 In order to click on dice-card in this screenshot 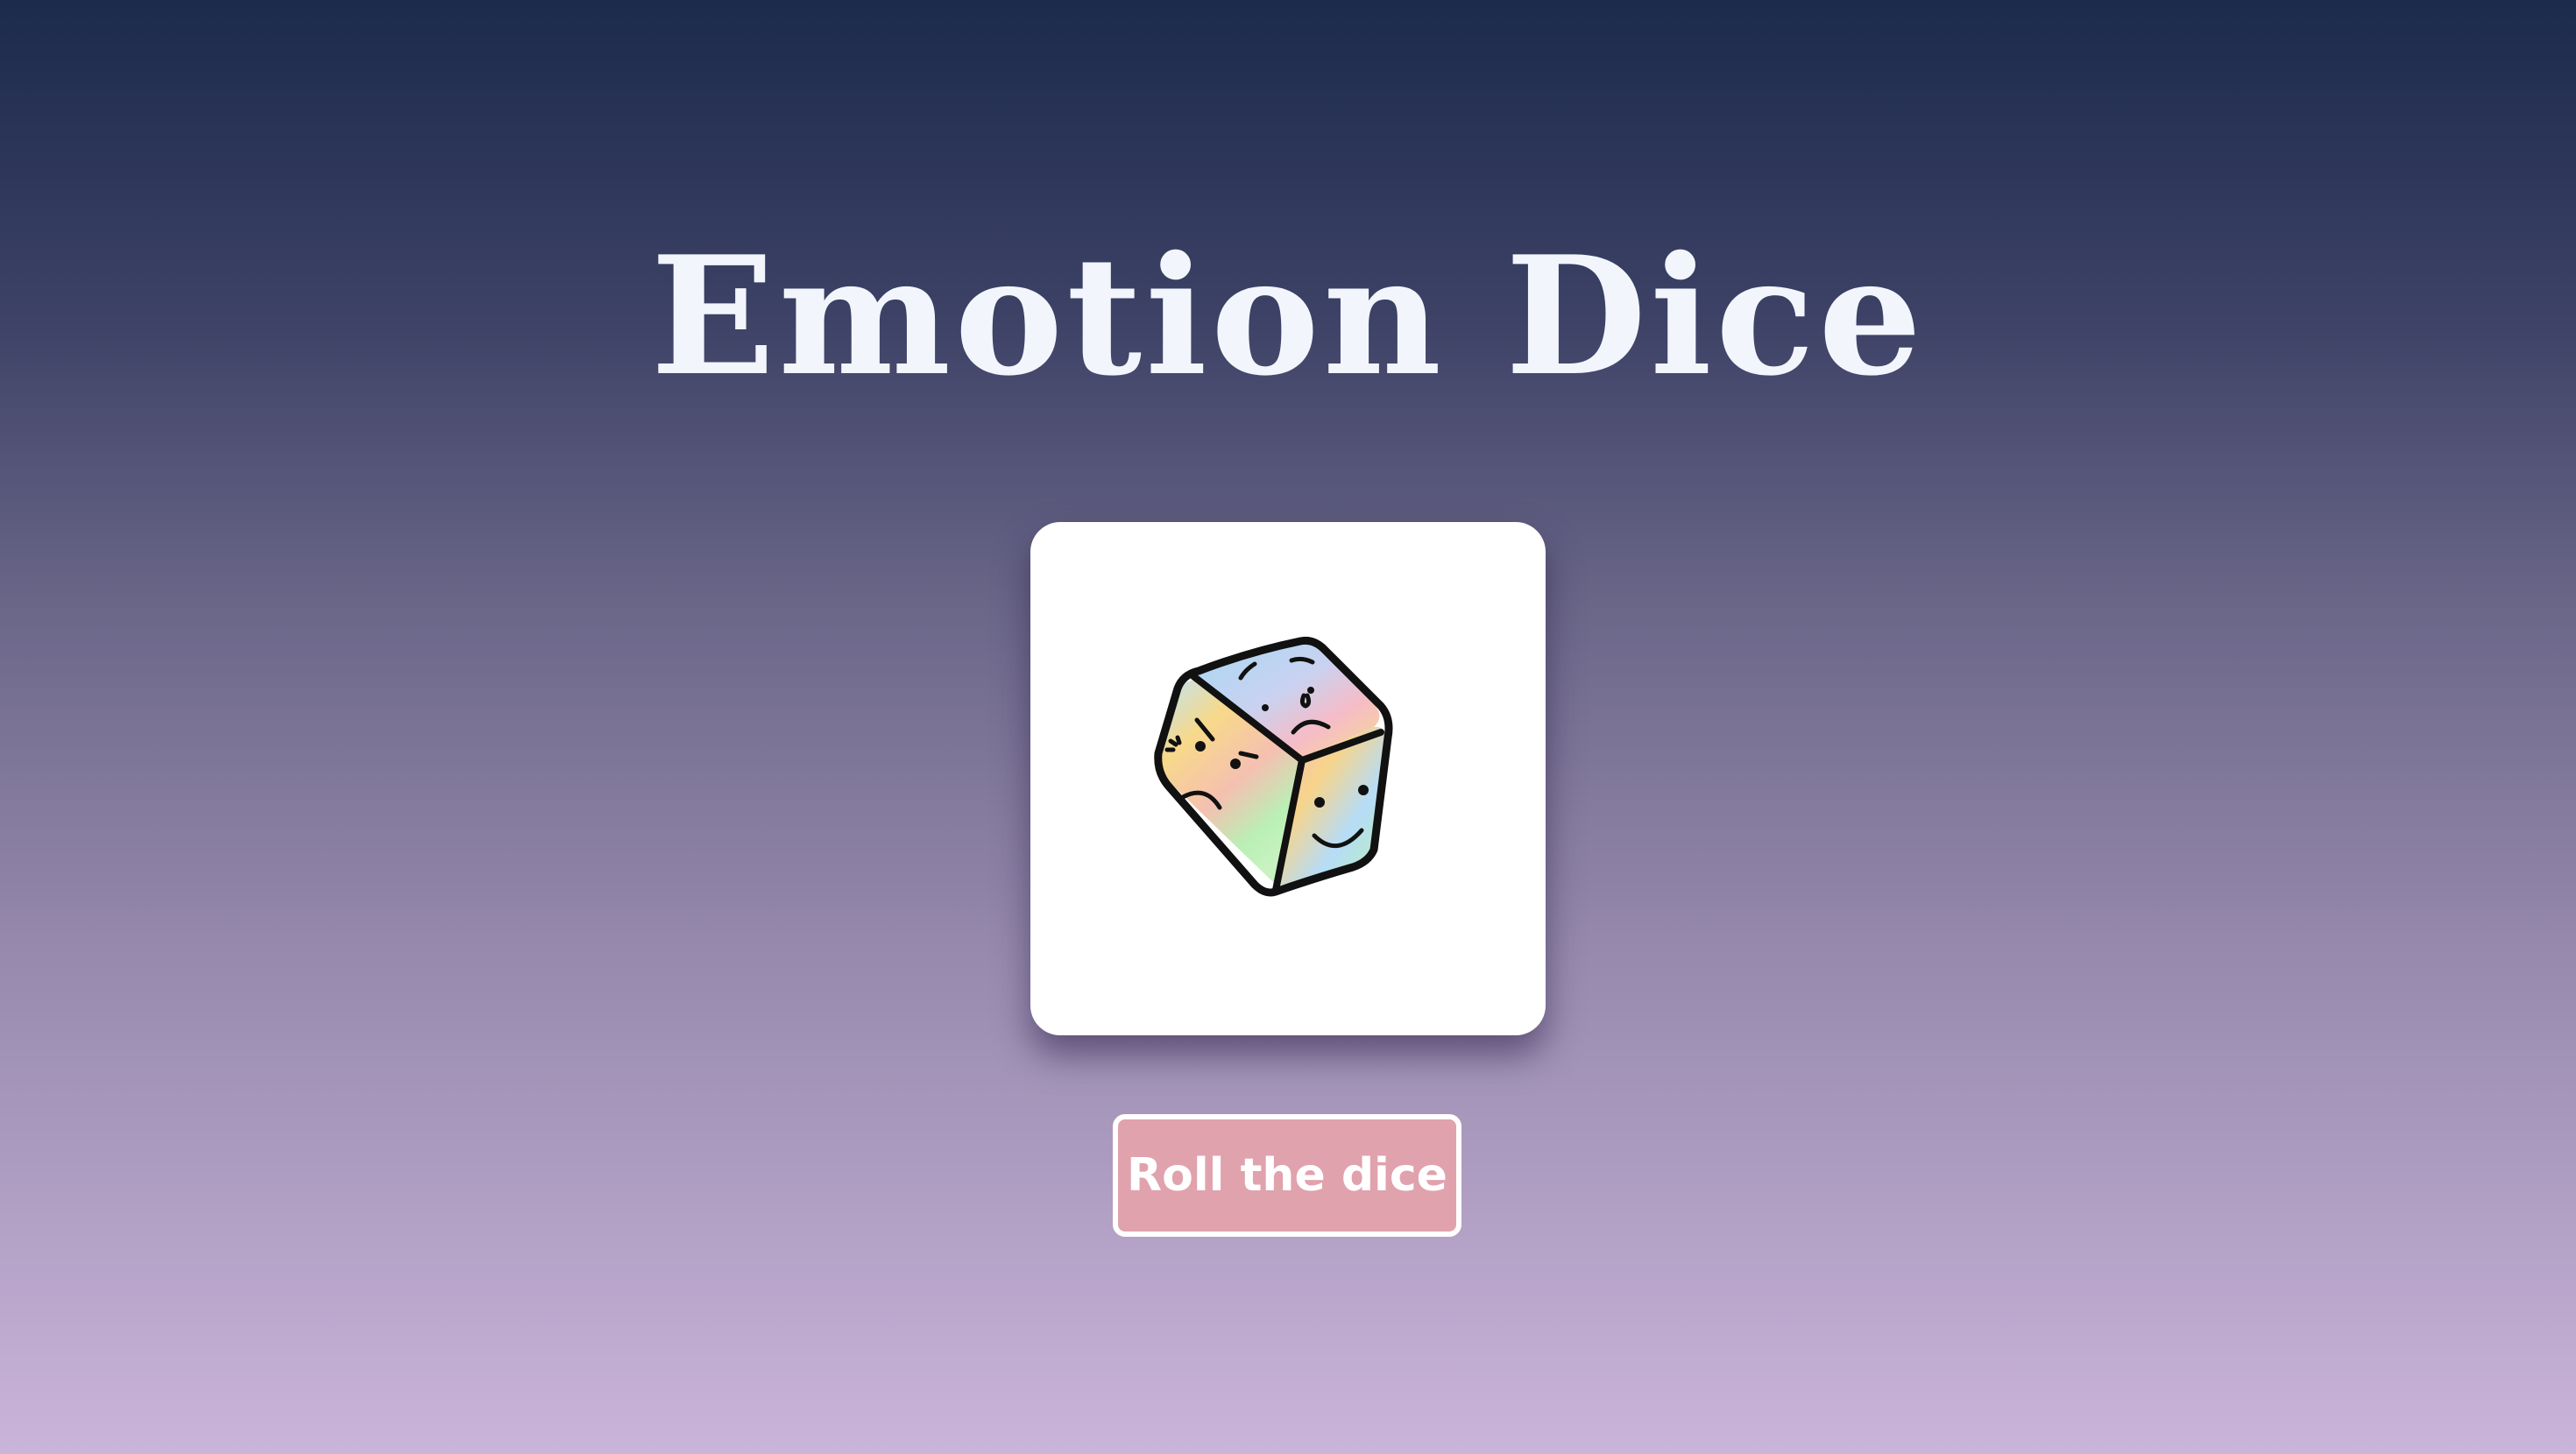, I will do `click(1288, 778)`.